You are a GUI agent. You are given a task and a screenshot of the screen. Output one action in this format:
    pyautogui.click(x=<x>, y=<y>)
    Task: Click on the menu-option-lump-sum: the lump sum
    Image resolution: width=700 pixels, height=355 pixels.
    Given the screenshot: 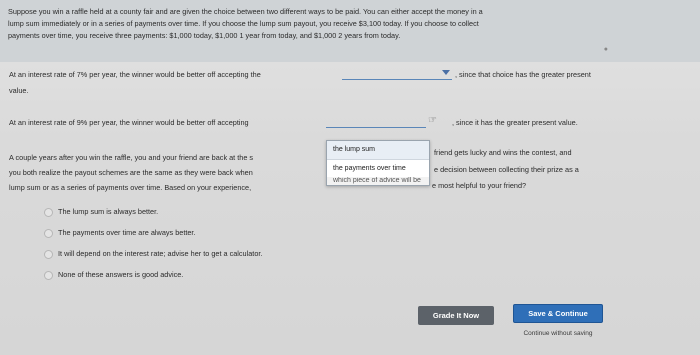 What is the action you would take?
    pyautogui.click(x=378, y=150)
    